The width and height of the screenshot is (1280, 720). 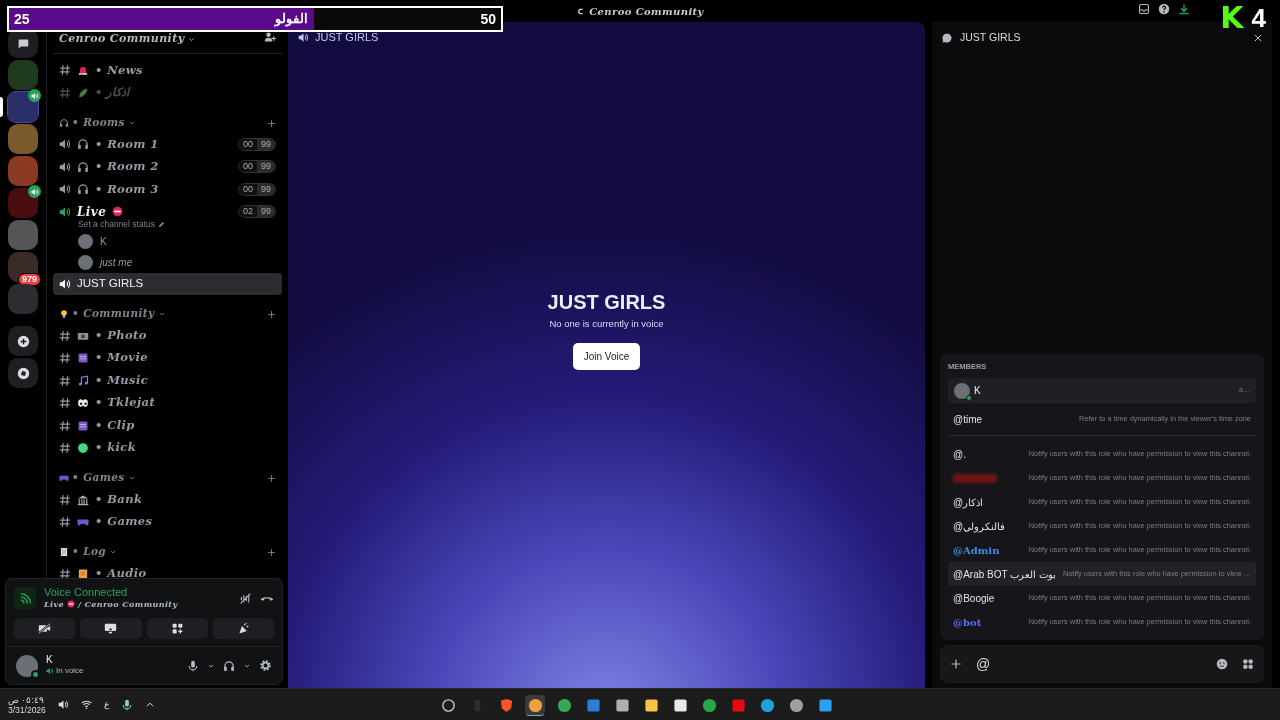 I want to click on role-name: @اذكار, so click(x=968, y=502).